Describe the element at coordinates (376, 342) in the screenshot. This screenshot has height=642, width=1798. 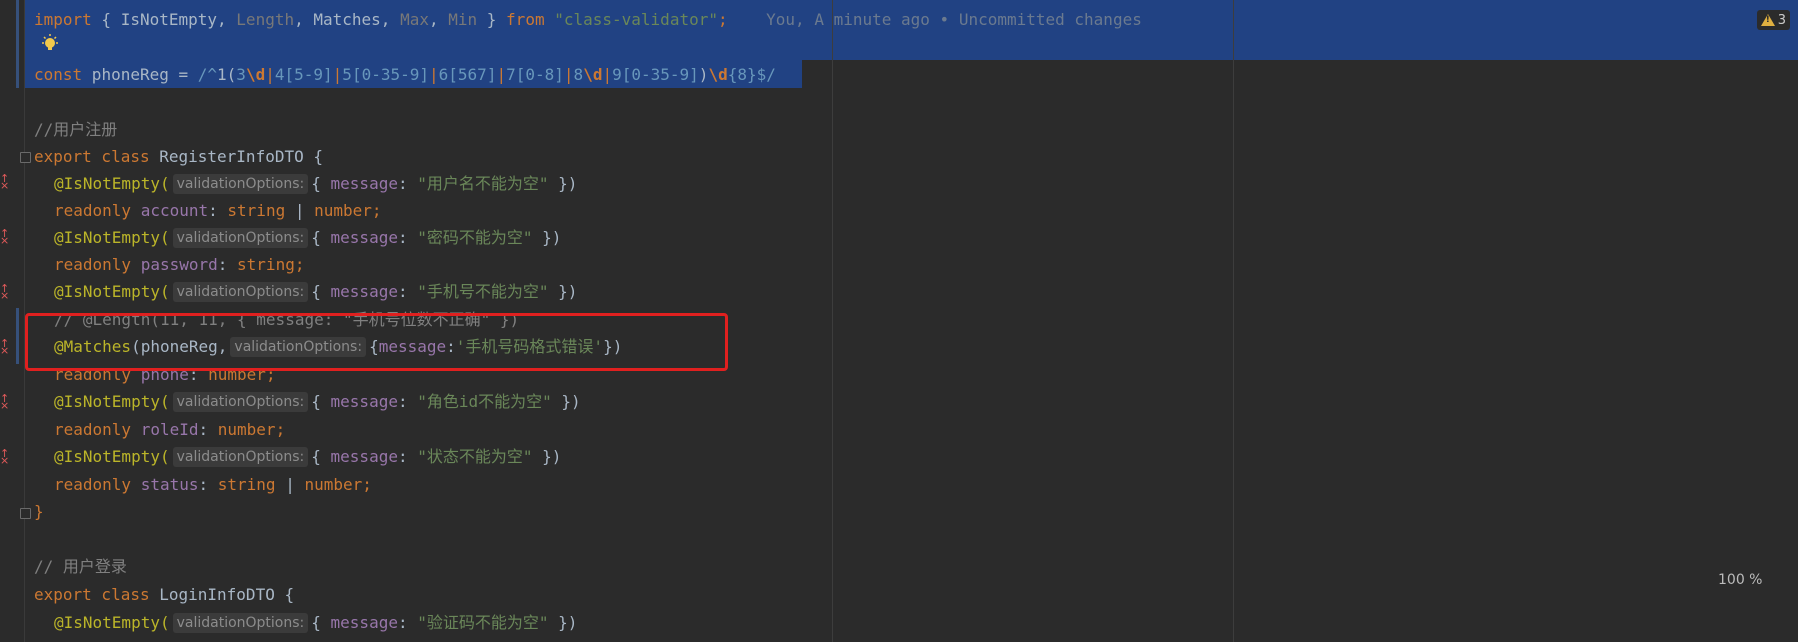
I see `highlight-annotation-box` at that location.